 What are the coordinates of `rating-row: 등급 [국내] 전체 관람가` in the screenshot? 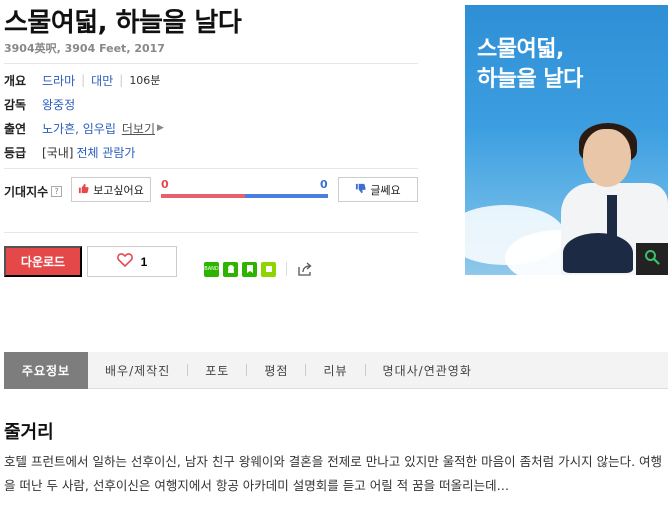 It's located at (69, 152).